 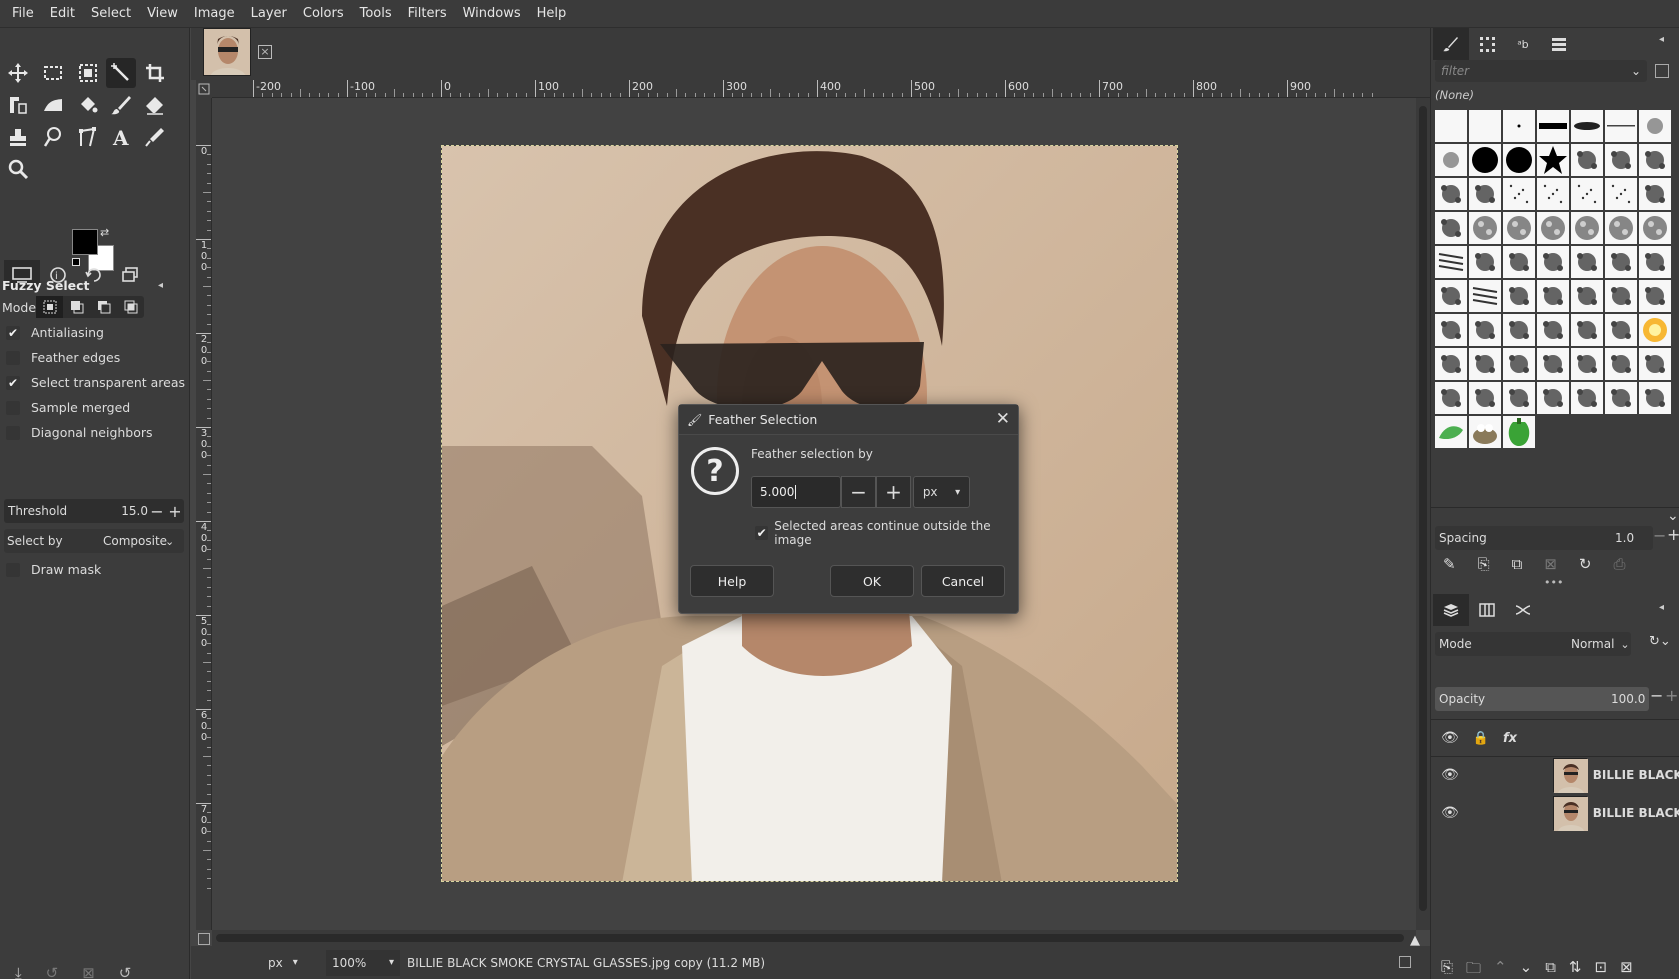 I want to click on select-transparent-checkbox, so click(x=13, y=382).